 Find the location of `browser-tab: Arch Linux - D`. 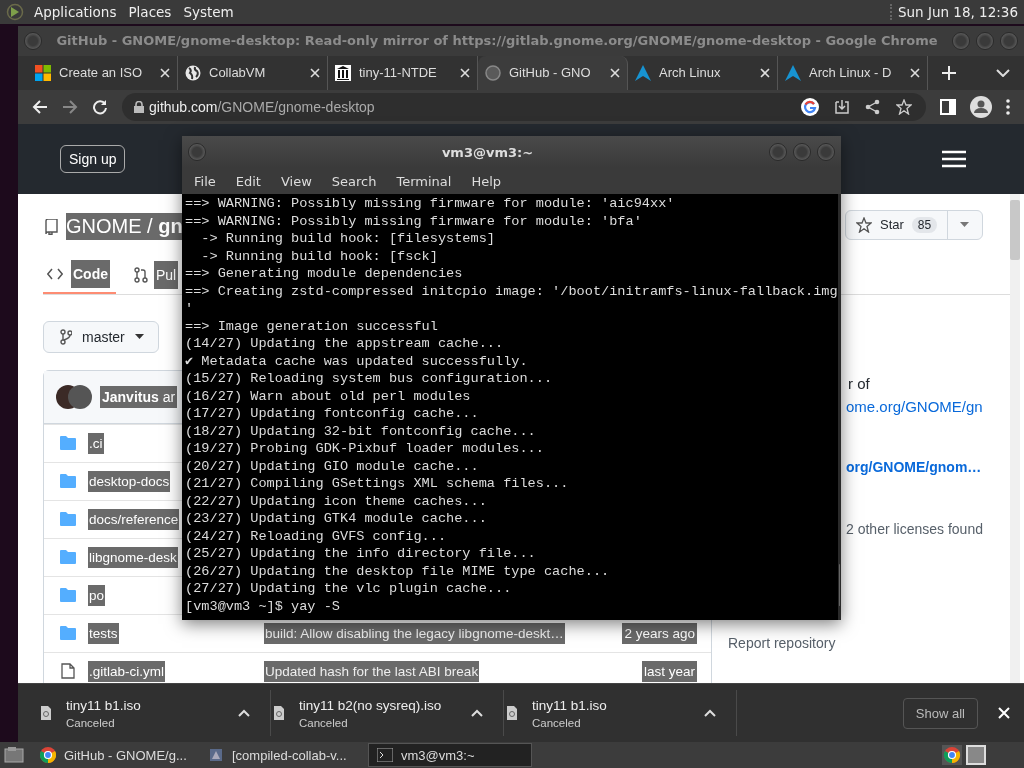

browser-tab: Arch Linux - D is located at coordinates (853, 72).